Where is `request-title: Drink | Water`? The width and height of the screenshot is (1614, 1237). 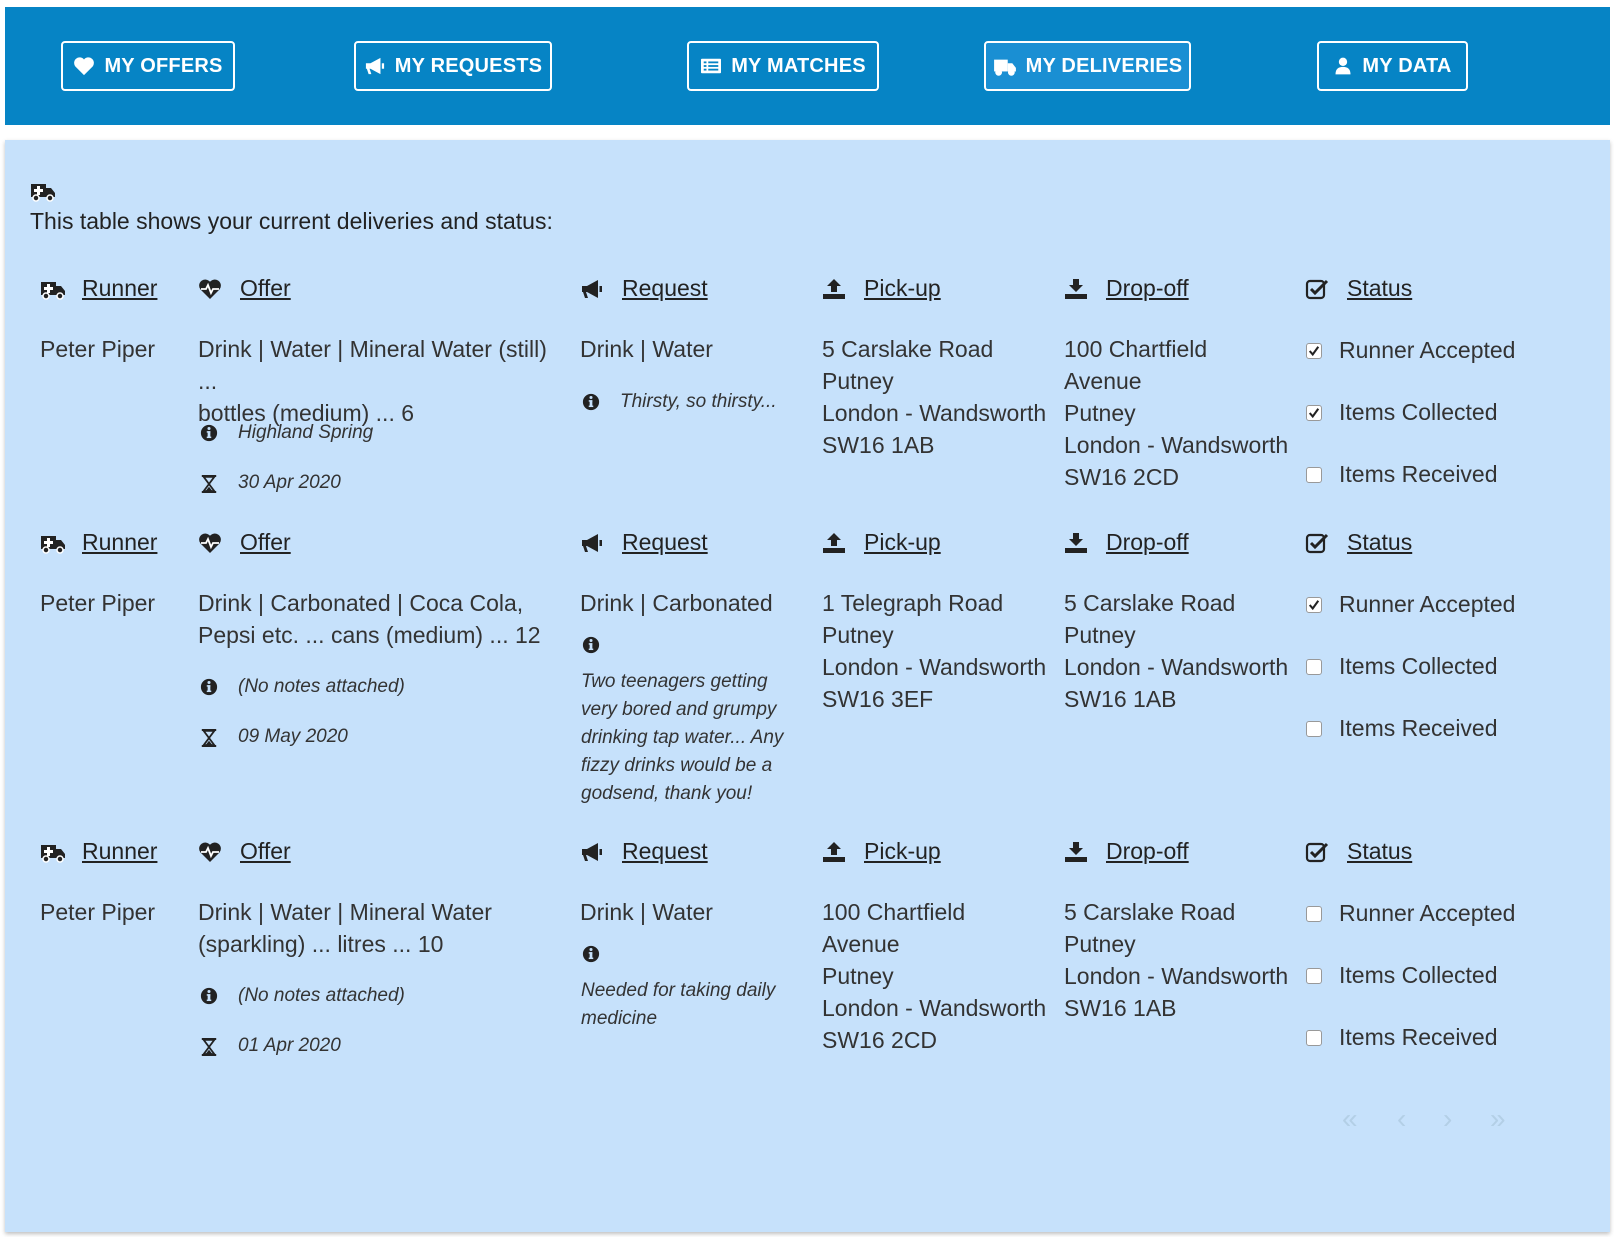
request-title: Drink | Water is located at coordinates (646, 912).